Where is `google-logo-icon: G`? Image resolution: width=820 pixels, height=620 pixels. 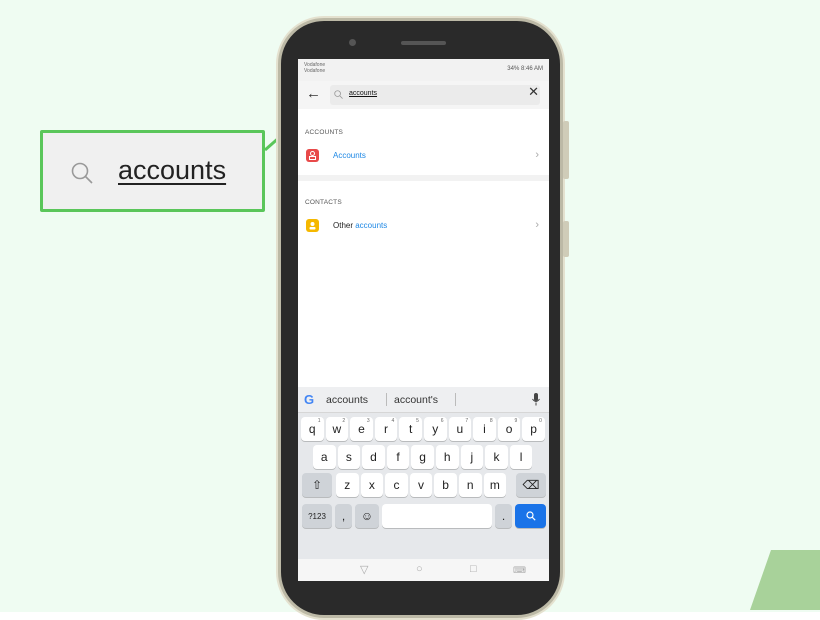
google-logo-icon: G is located at coordinates (309, 399).